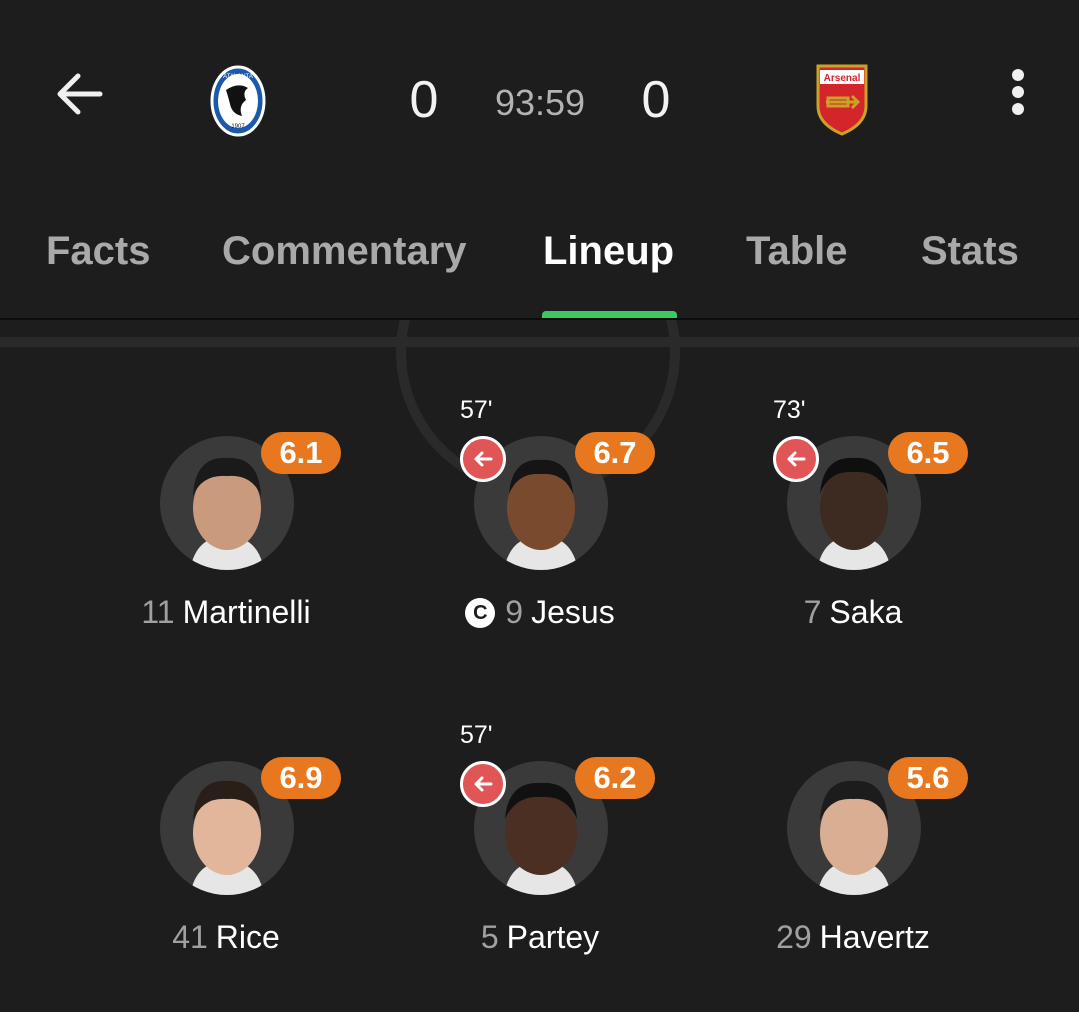 The image size is (1079, 1012). Describe the element at coordinates (540, 102) in the screenshot. I see `match-clock: 93:59` at that location.